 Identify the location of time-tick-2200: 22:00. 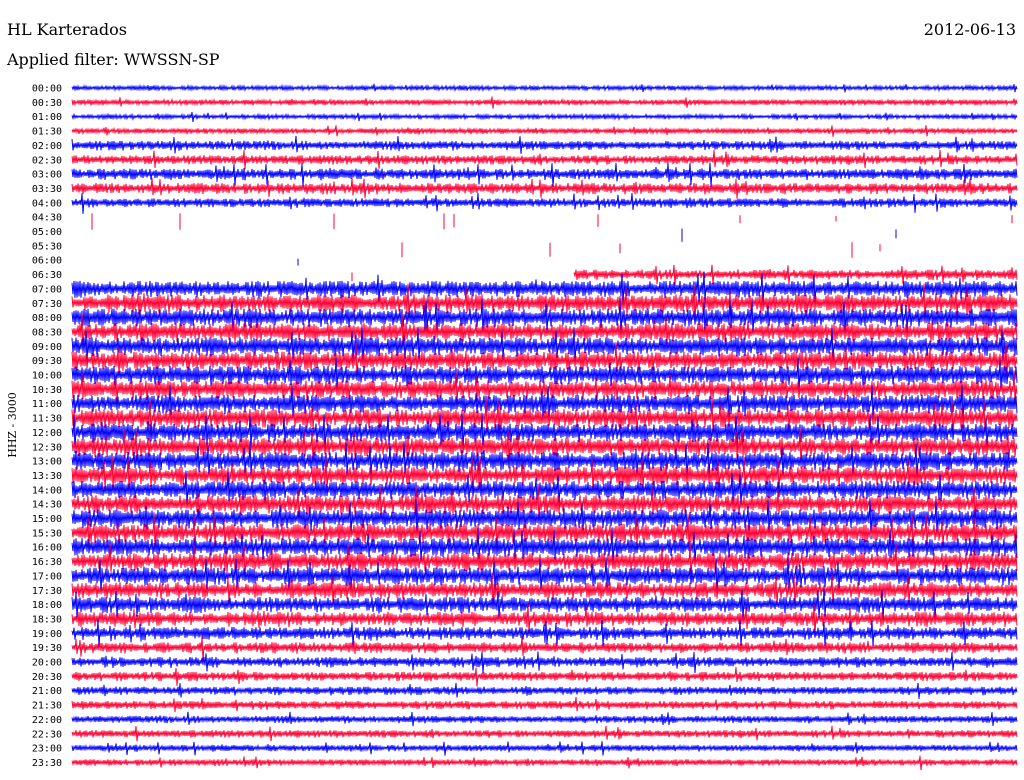
(47, 720).